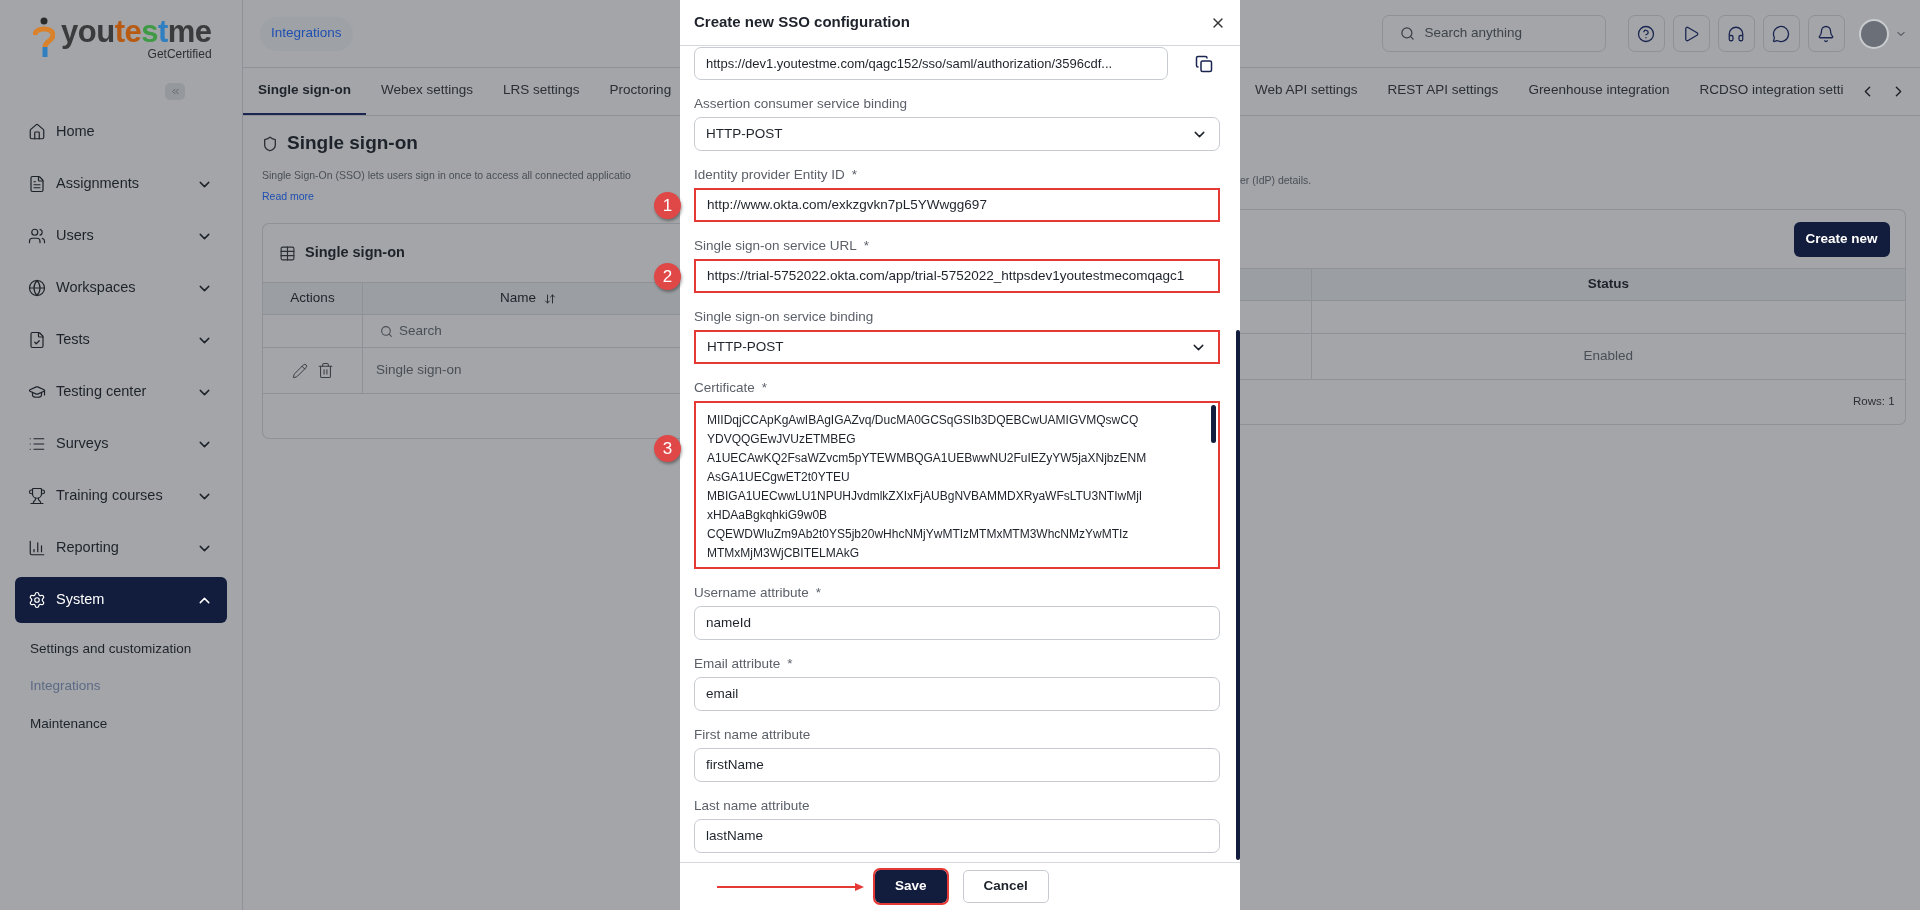 Image resolution: width=1920 pixels, height=910 pixels. Describe the element at coordinates (1204, 63) in the screenshot. I see `copy-icon` at that location.